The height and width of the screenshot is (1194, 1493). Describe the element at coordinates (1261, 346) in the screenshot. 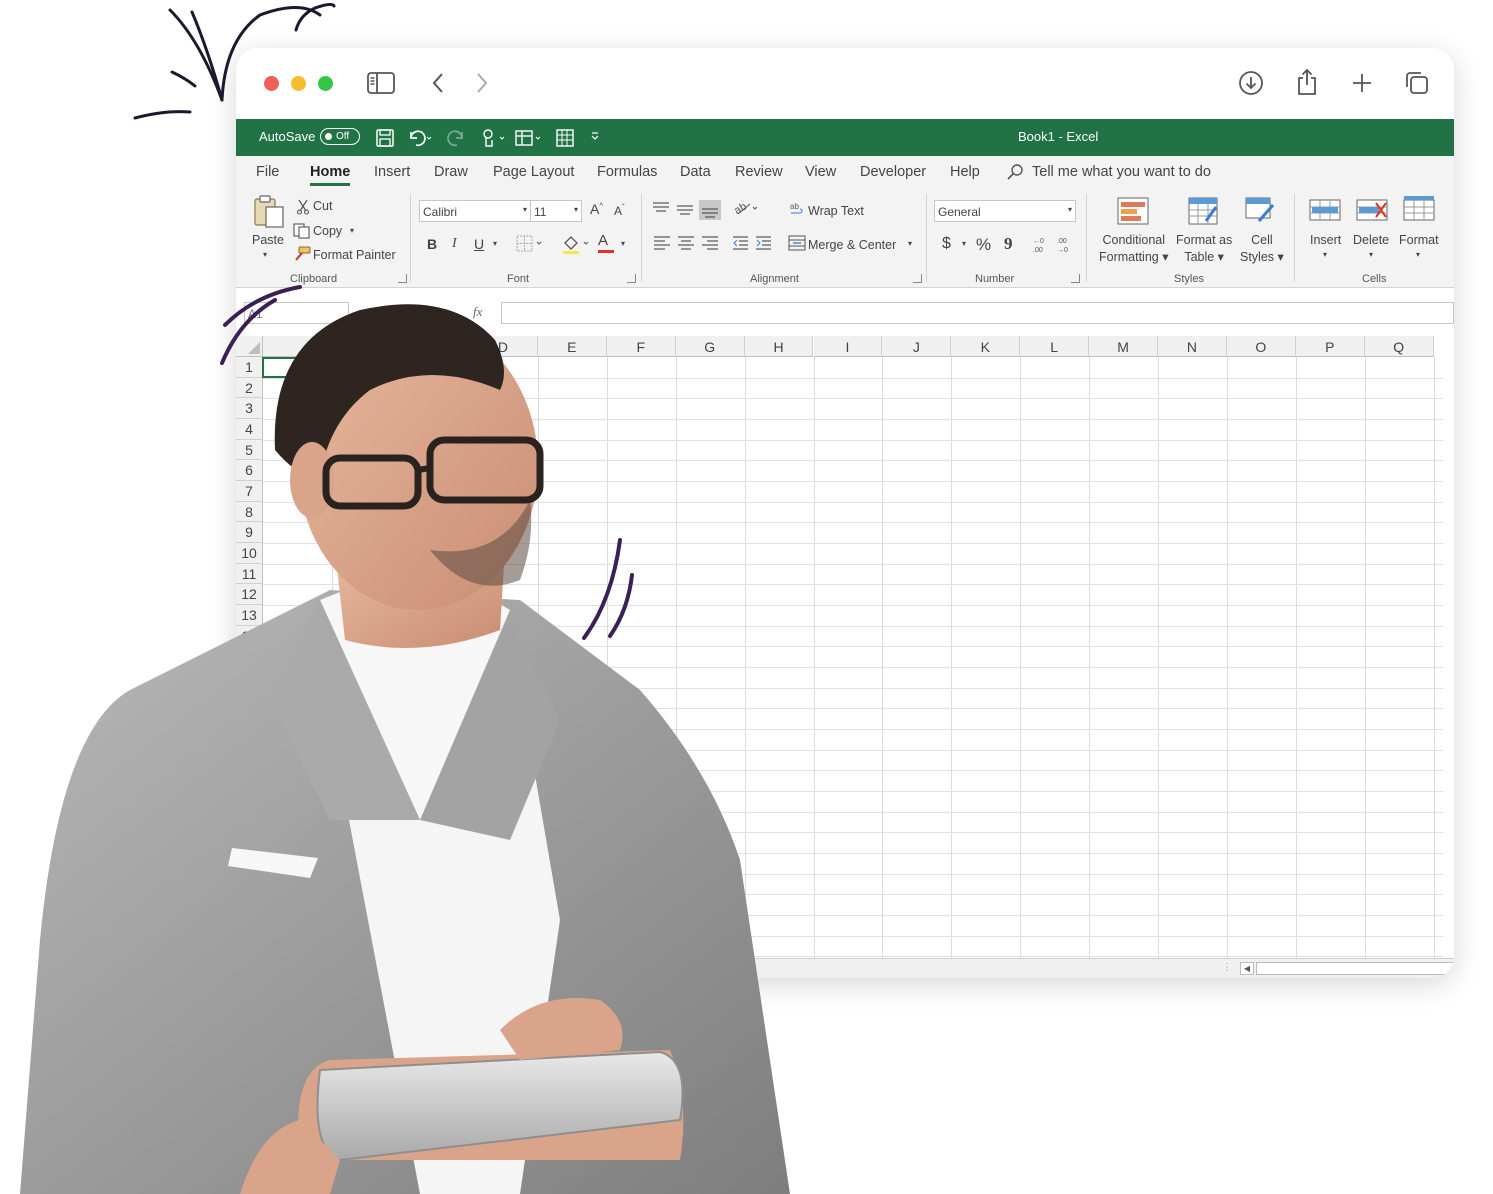

I see `column-header-o: O` at that location.